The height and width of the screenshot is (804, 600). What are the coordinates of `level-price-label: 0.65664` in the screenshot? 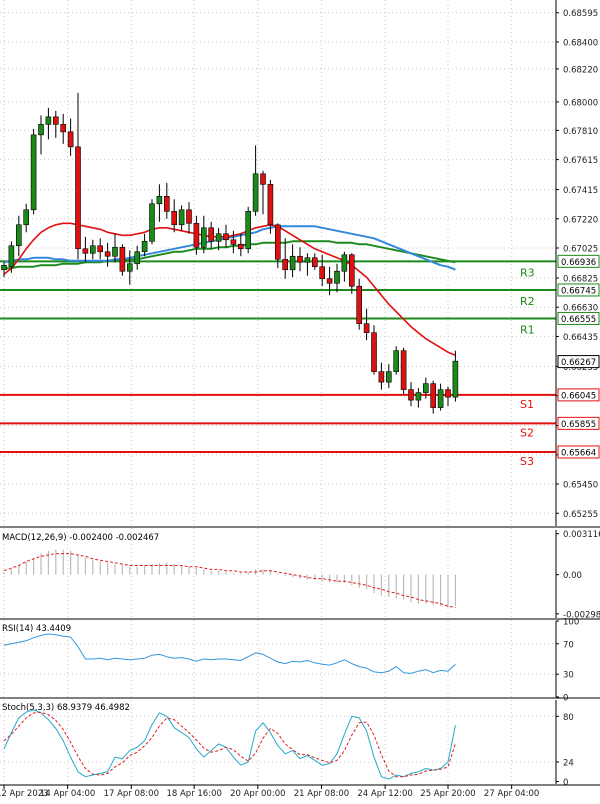 It's located at (578, 453).